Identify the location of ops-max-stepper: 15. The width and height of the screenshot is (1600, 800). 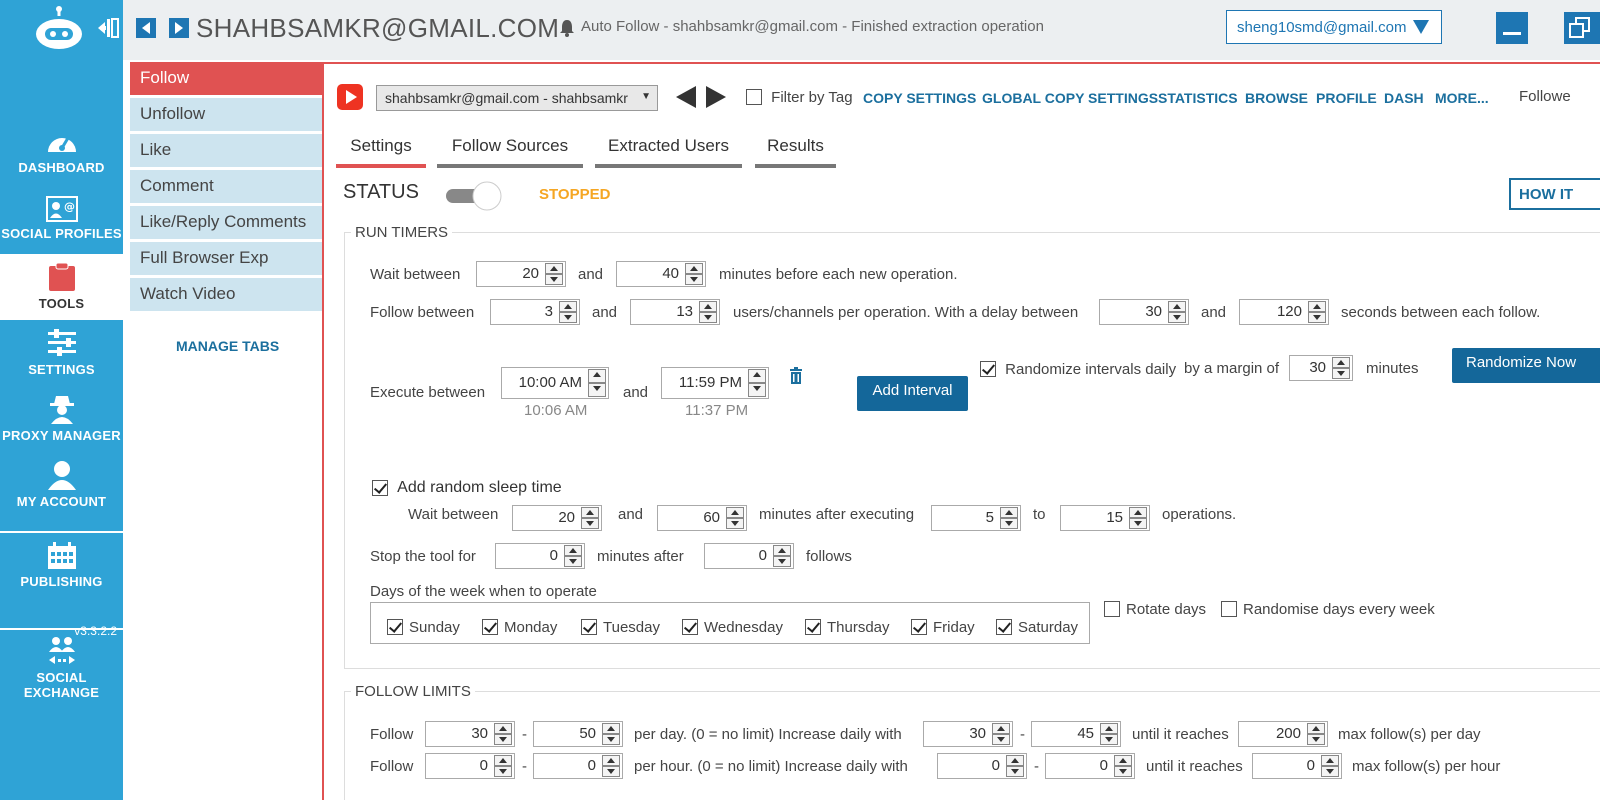
(1105, 518).